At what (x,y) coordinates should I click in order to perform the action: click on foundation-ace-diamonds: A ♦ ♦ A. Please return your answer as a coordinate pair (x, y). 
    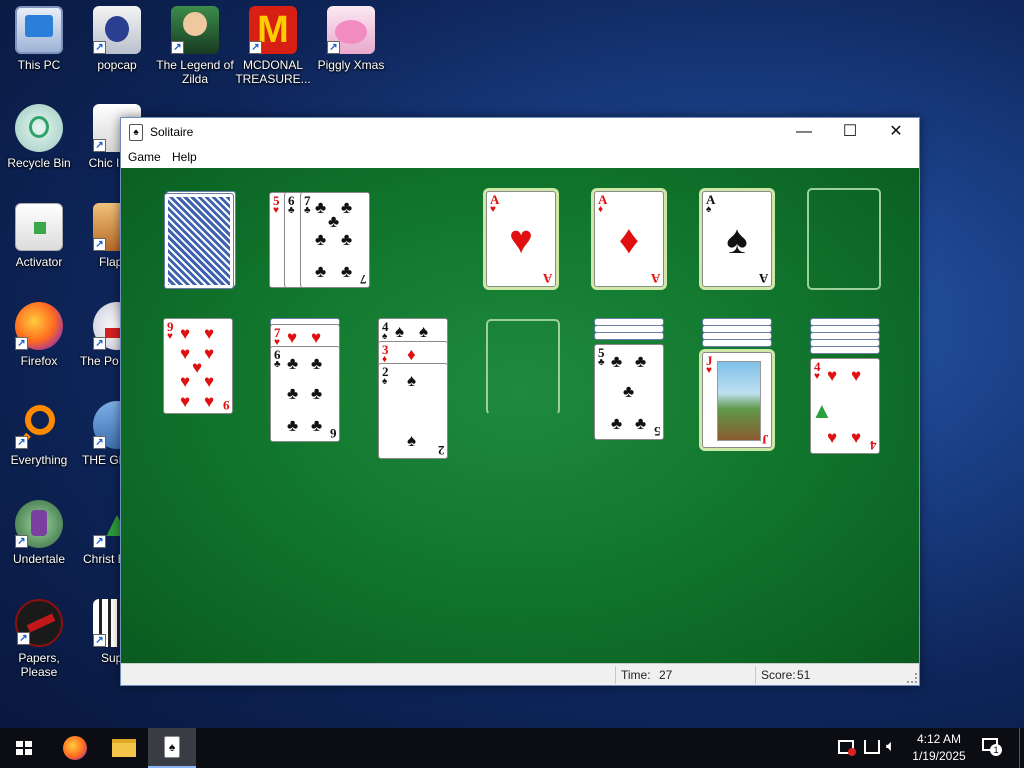
    Looking at the image, I should click on (629, 239).